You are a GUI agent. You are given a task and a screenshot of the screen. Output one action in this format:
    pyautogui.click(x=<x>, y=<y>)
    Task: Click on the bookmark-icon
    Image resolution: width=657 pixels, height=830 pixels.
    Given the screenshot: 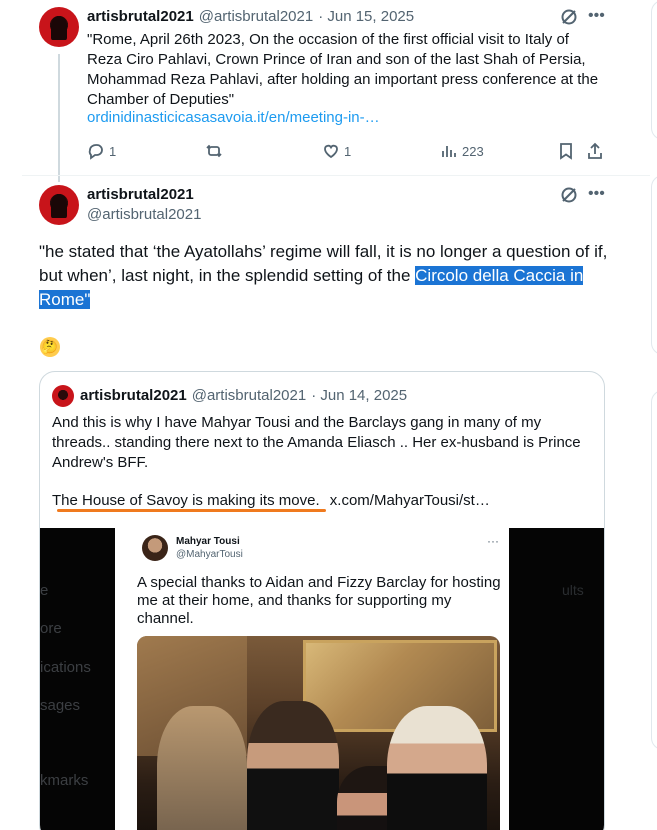 What is the action you would take?
    pyautogui.click(x=566, y=151)
    